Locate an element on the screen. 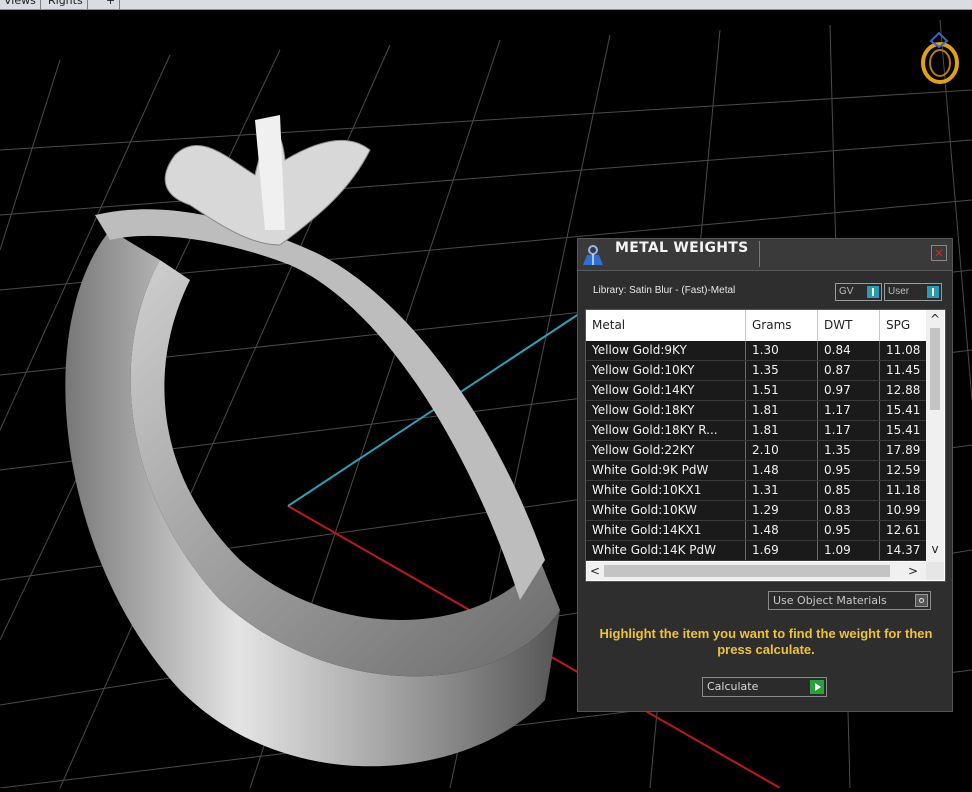 This screenshot has width=972, height=792. table-row: Yellow Gold:22KY 2.10 1.35 17.89 is located at coordinates (756, 451).